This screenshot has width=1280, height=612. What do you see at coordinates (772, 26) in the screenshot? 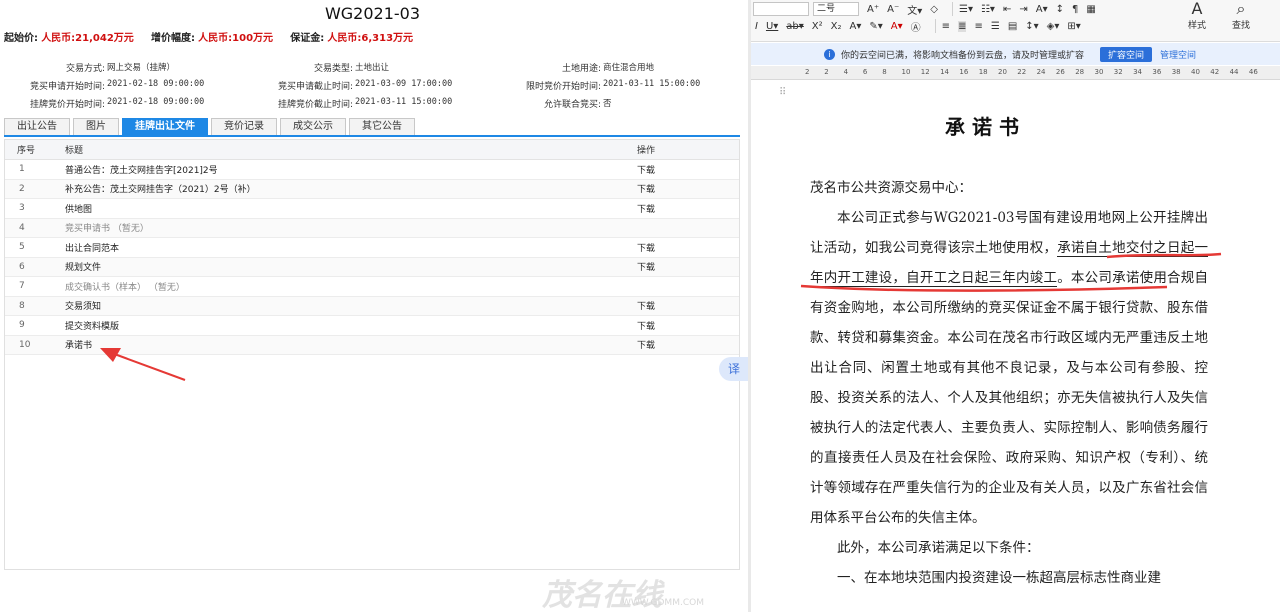
I see `underline-icon: U▾` at bounding box center [772, 26].